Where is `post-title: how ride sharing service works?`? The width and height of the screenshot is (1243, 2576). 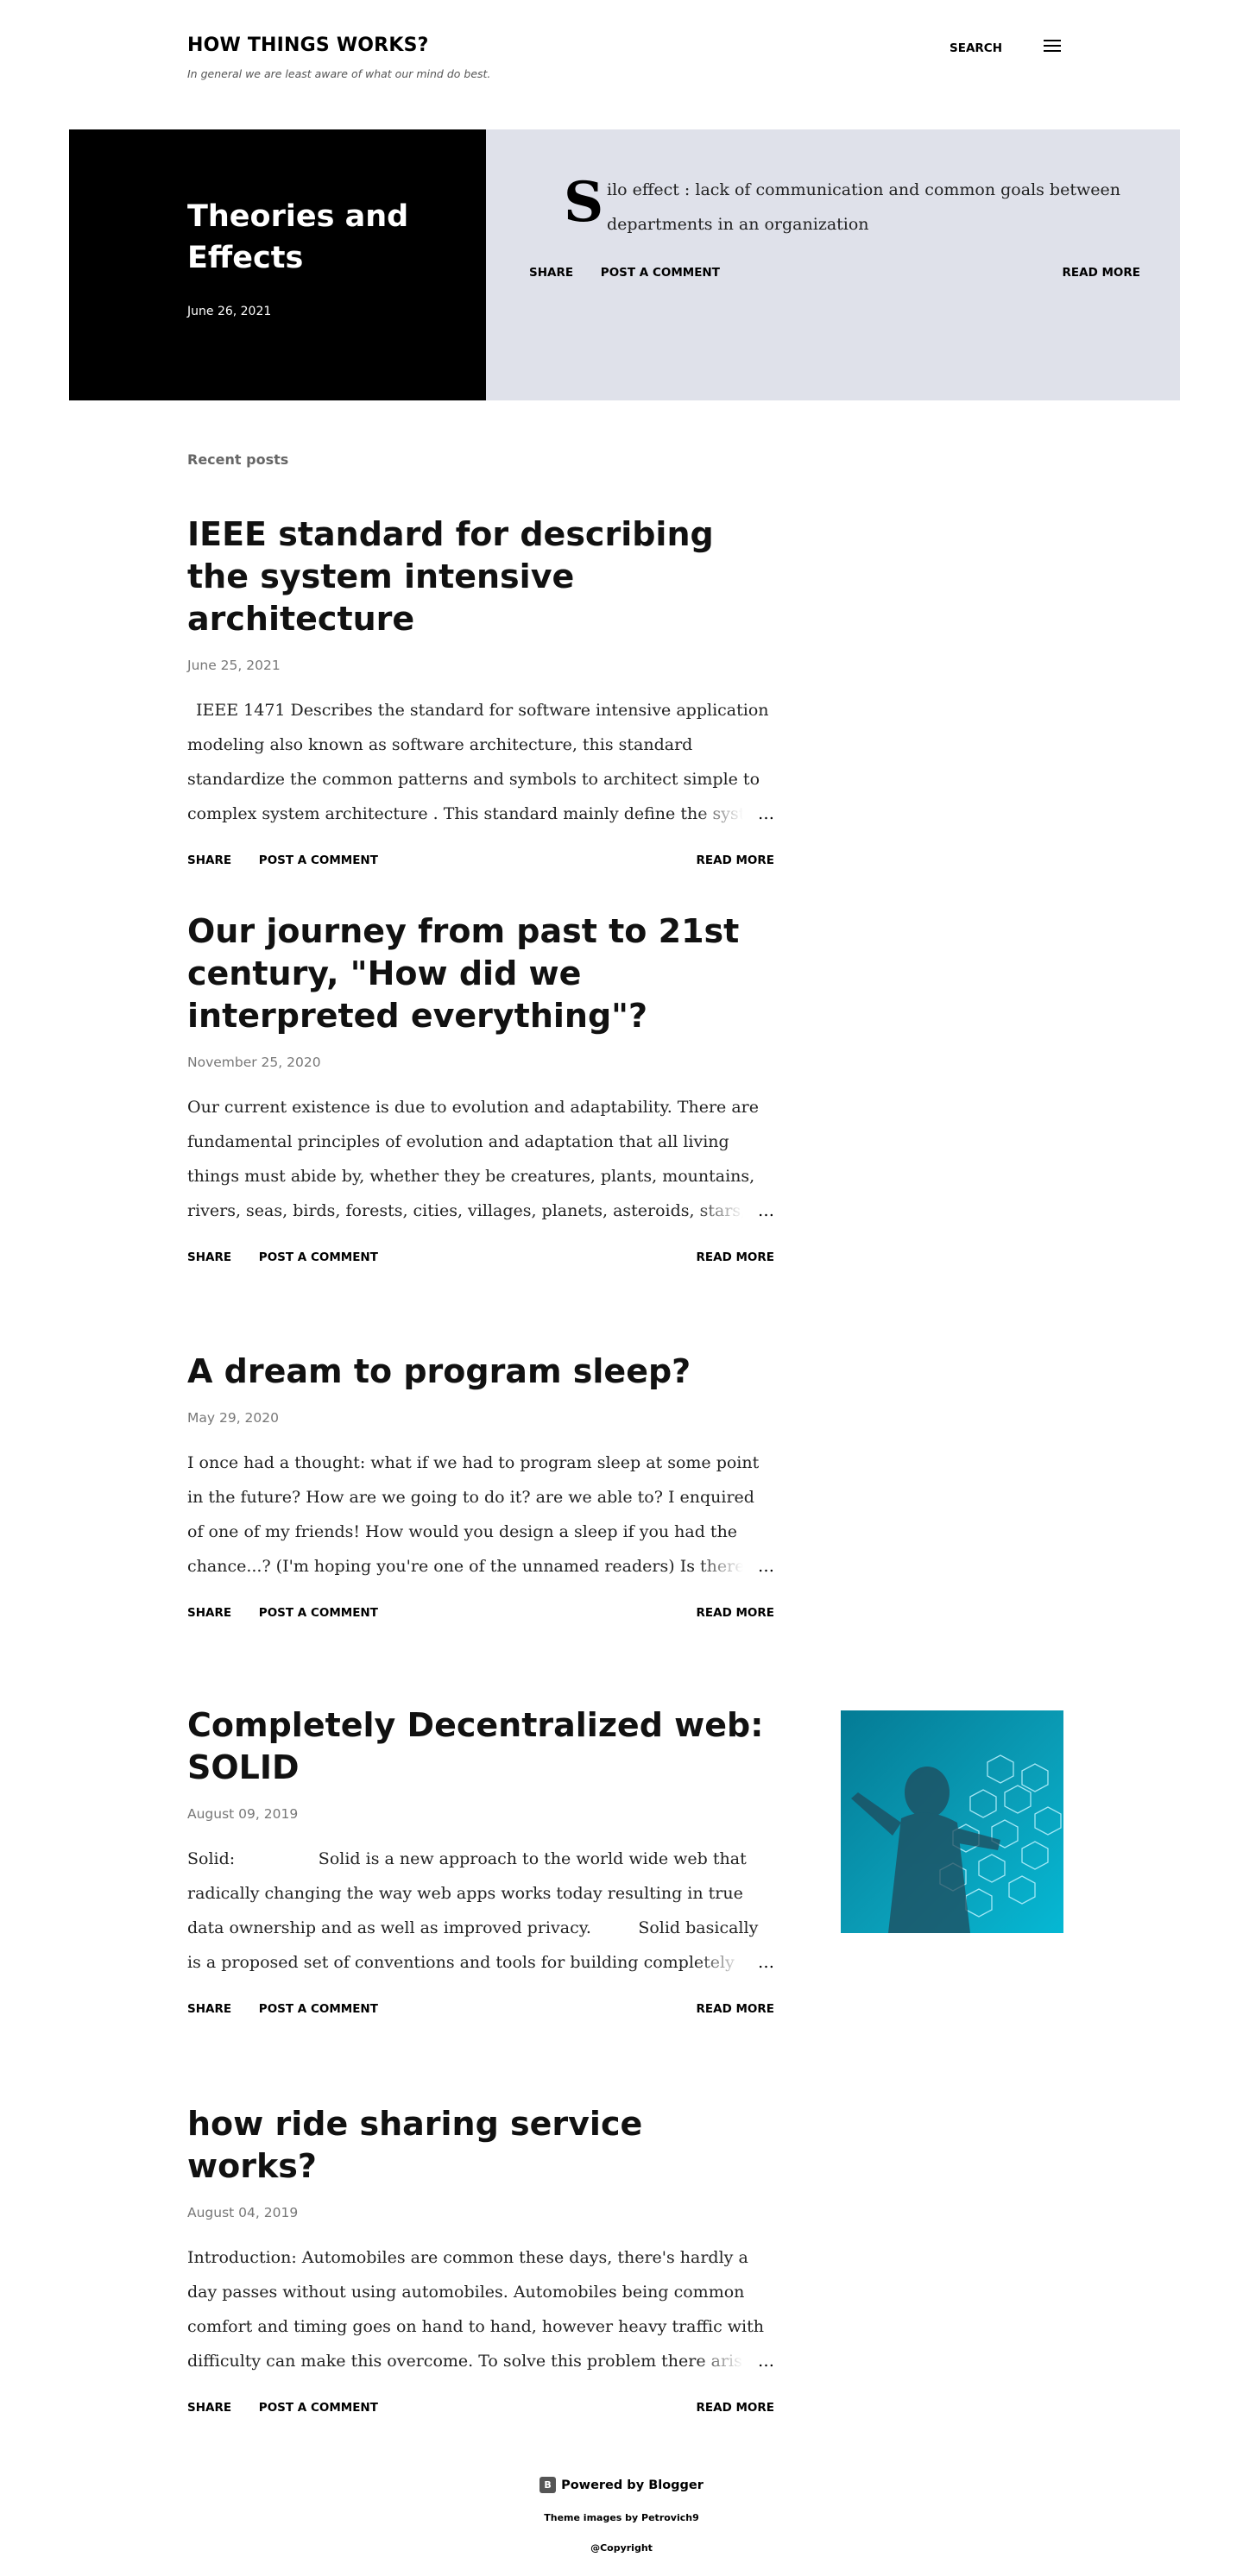 post-title: how ride sharing service works? is located at coordinates (481, 2145).